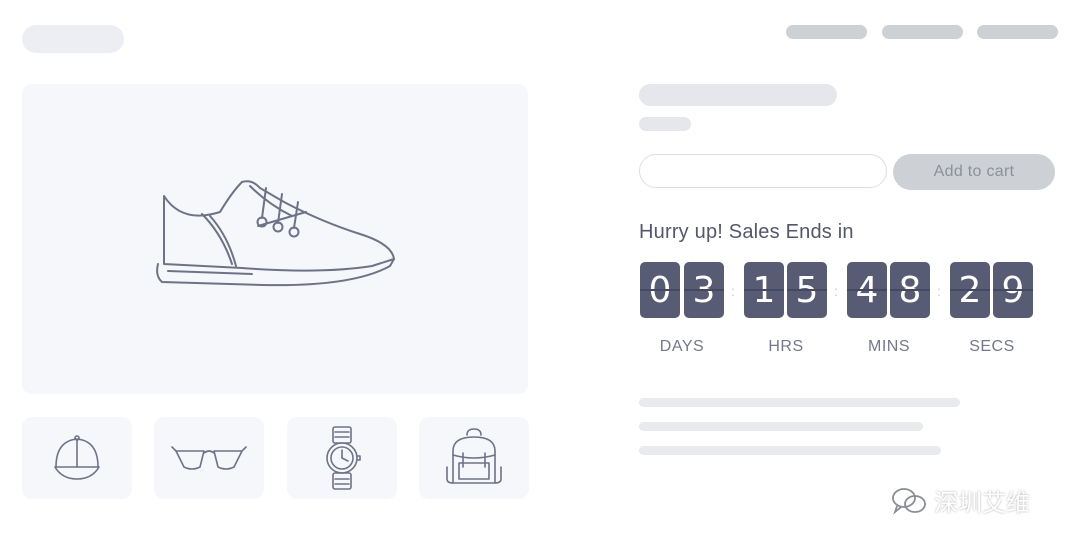 This screenshot has width=1080, height=546. I want to click on sneaker-icon, so click(275, 233).